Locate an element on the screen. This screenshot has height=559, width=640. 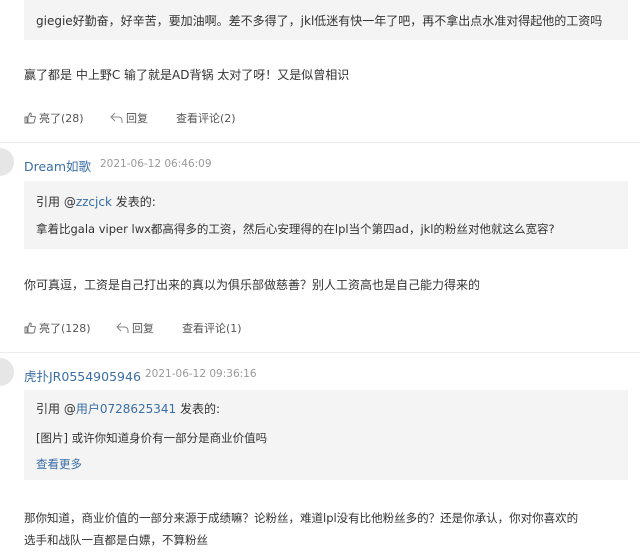
like-button: 亮了(28) is located at coordinates (54, 118).